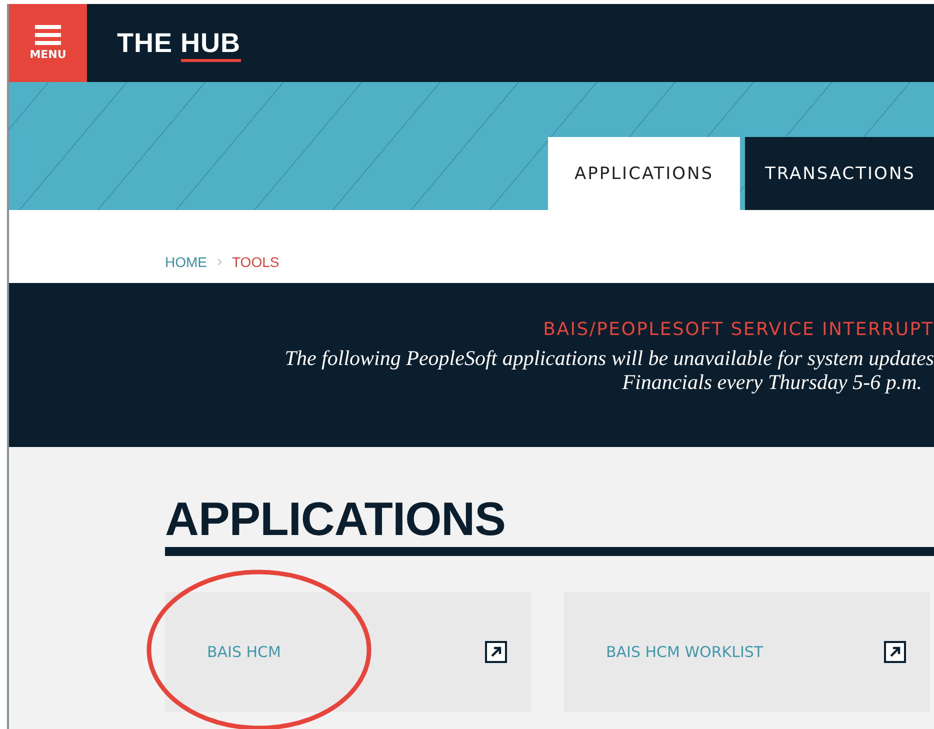  What do you see at coordinates (335, 518) in the screenshot?
I see `section-heading: APPLICATIONS` at bounding box center [335, 518].